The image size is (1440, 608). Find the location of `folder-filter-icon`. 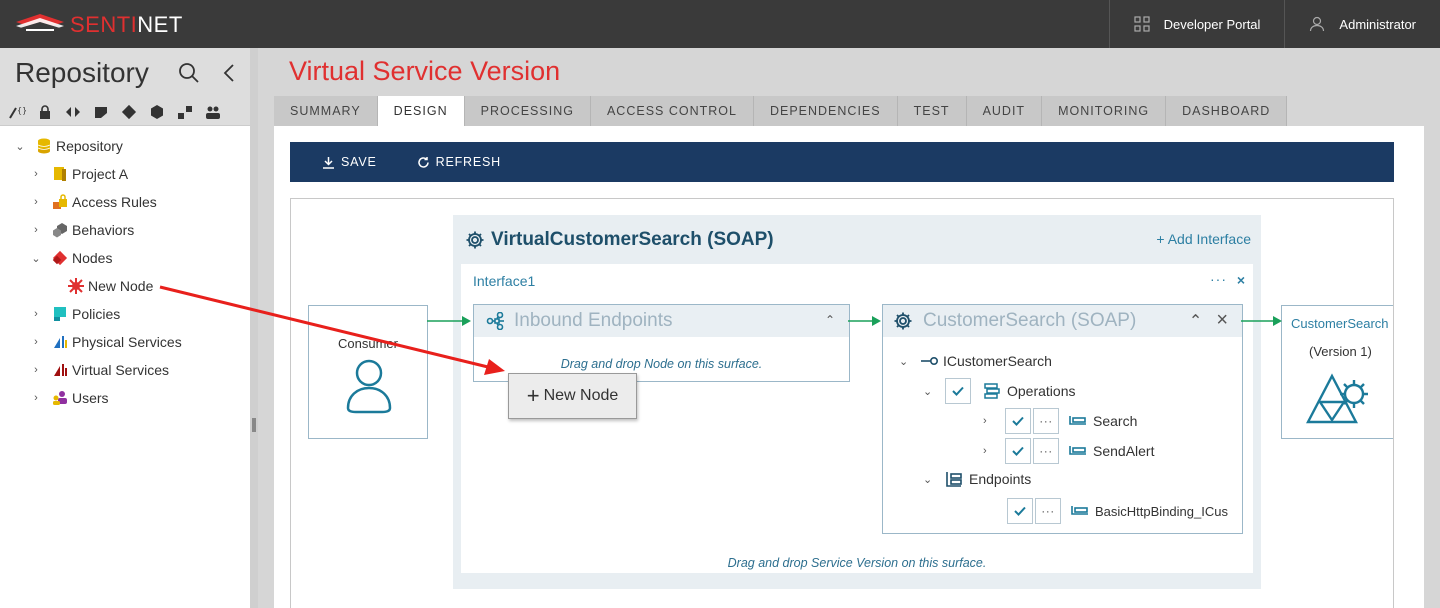

folder-filter-icon is located at coordinates (101, 112).